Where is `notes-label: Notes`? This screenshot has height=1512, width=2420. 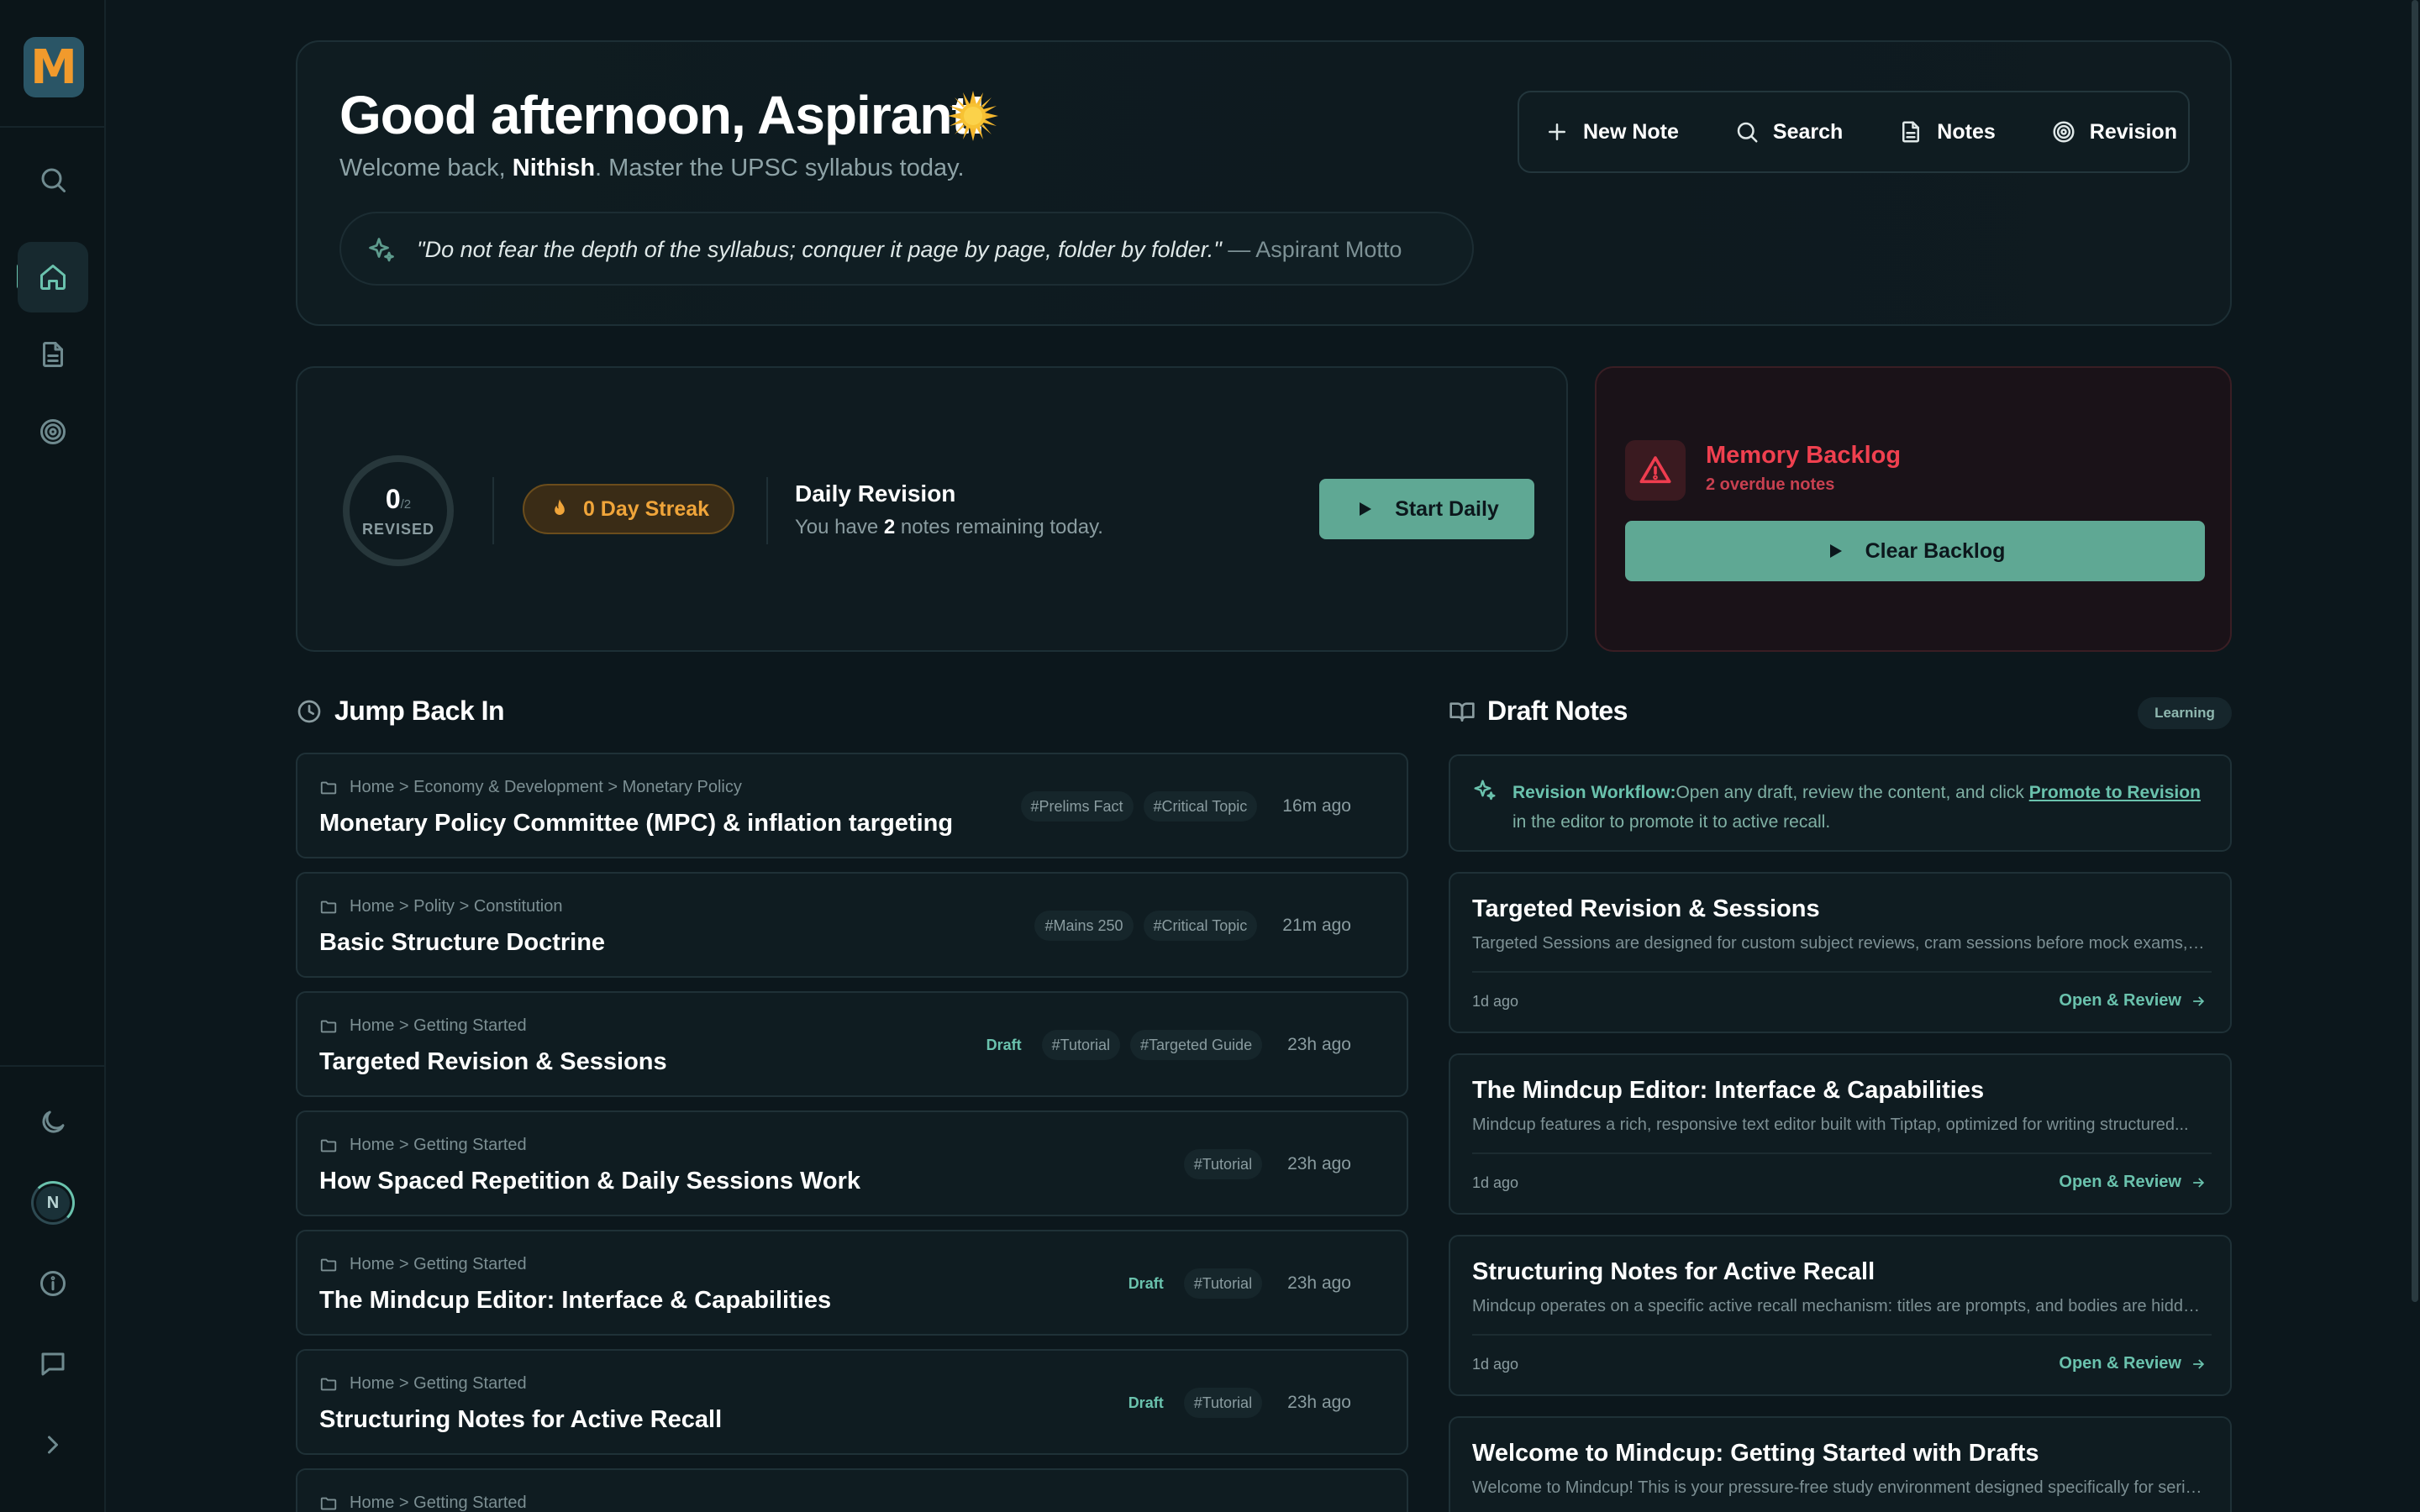 notes-label: Notes is located at coordinates (1967, 131).